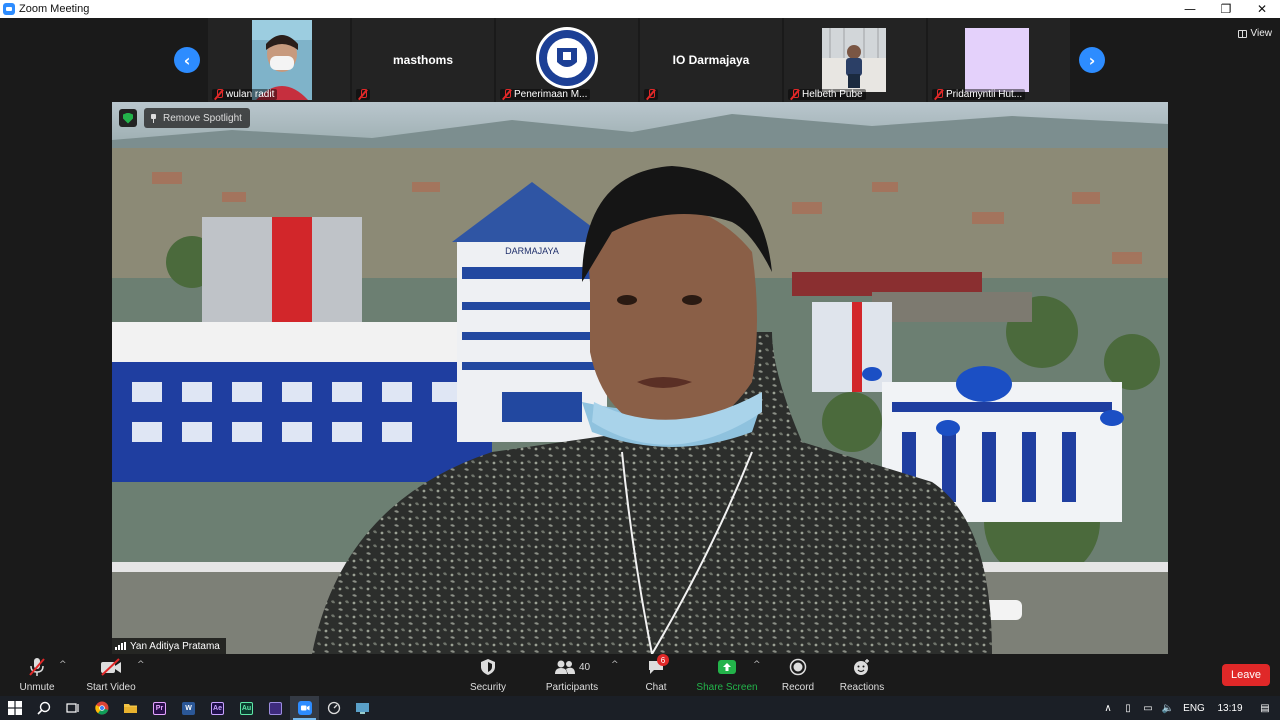 The width and height of the screenshot is (1280, 720). What do you see at coordinates (128, 118) in the screenshot?
I see `shield-icon` at bounding box center [128, 118].